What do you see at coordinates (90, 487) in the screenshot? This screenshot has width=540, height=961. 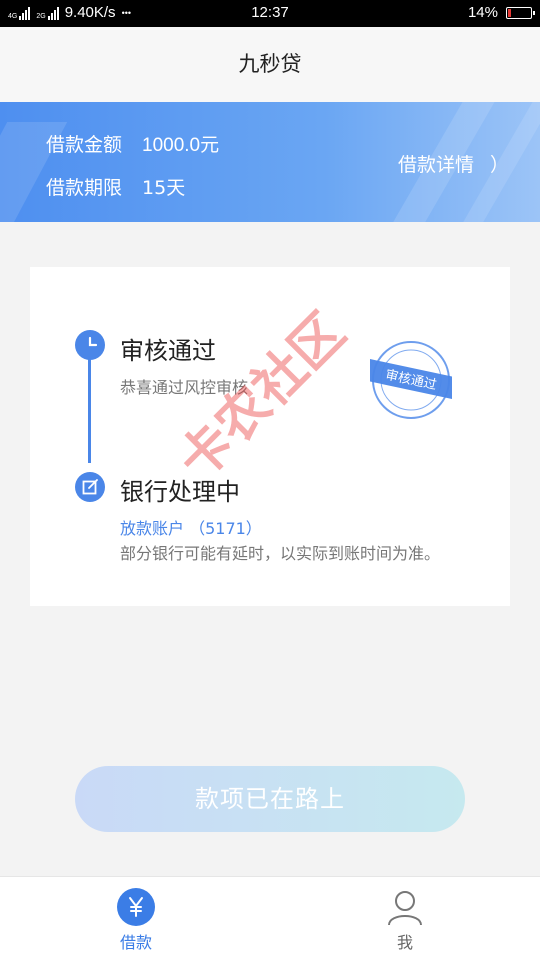 I see `edit-icon` at bounding box center [90, 487].